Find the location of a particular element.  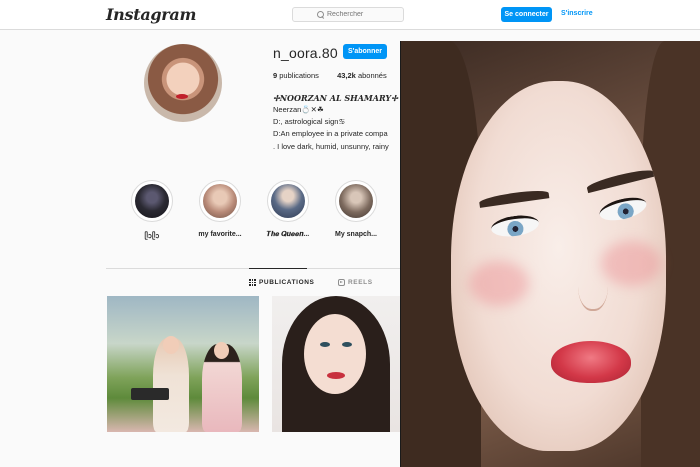

bio-line-1: Neerzan💍✕☘ is located at coordinates (298, 109).